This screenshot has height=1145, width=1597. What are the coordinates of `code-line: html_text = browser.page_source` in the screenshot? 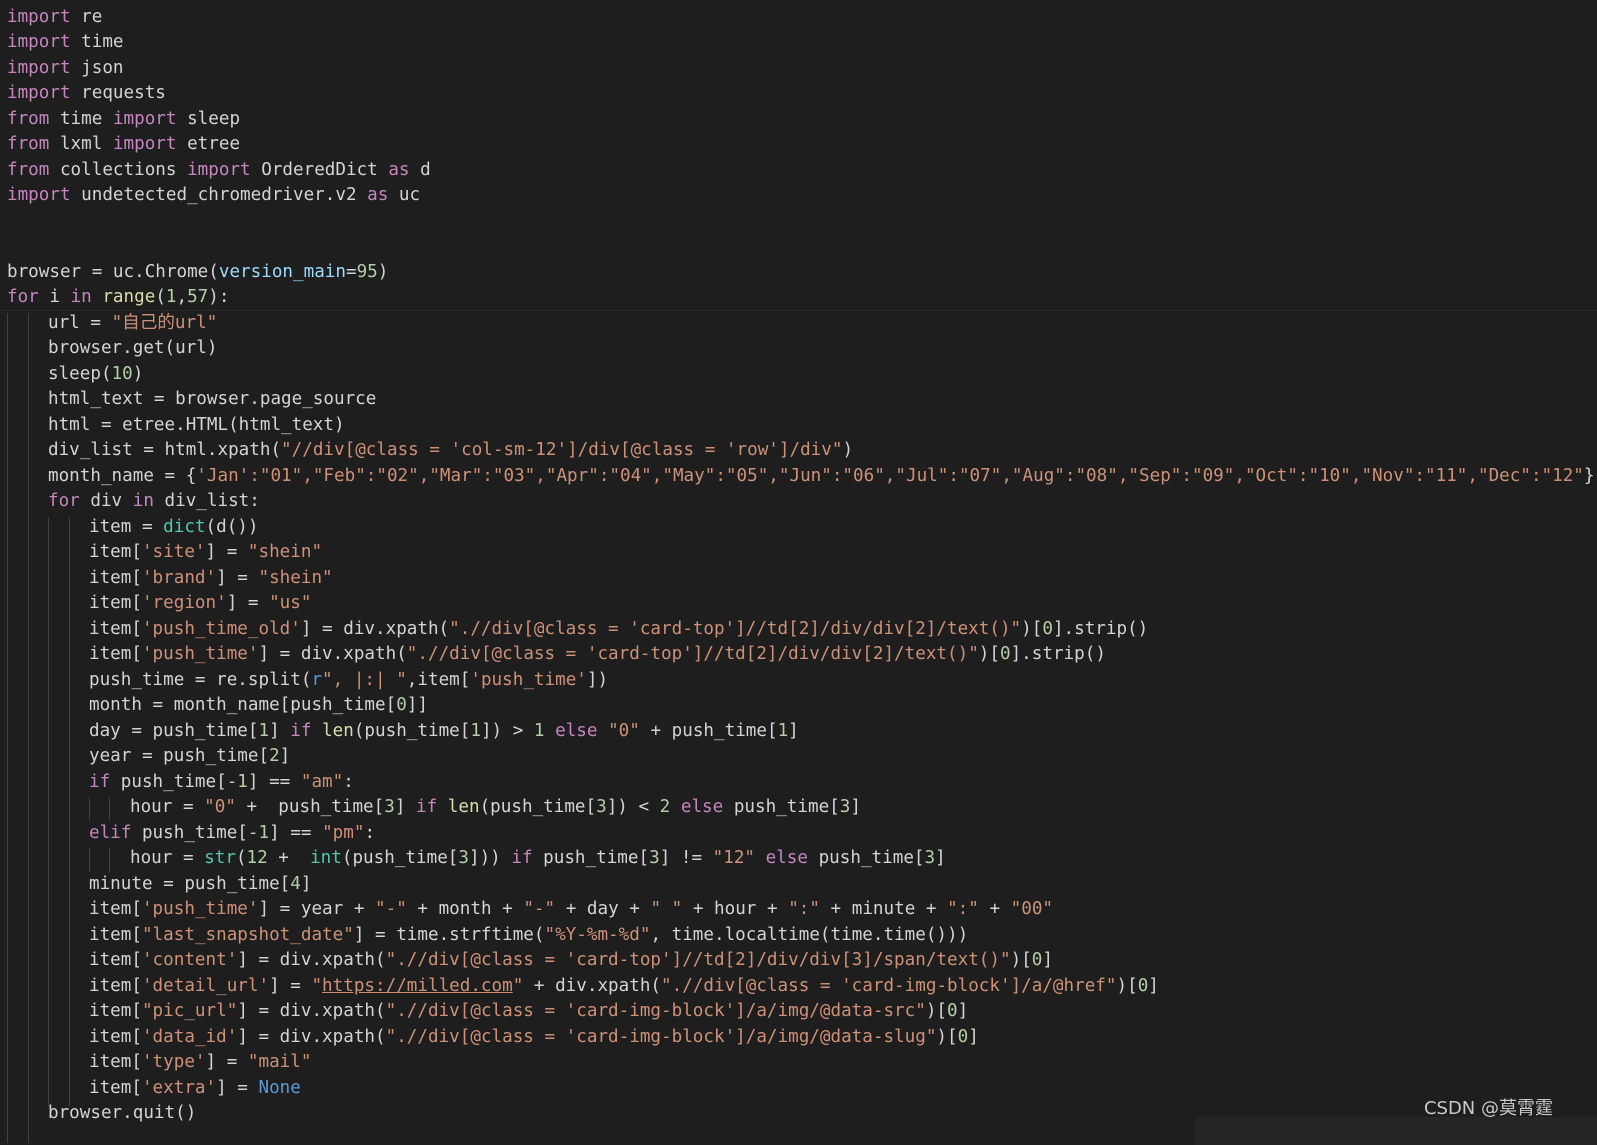 It's located at (212, 399).